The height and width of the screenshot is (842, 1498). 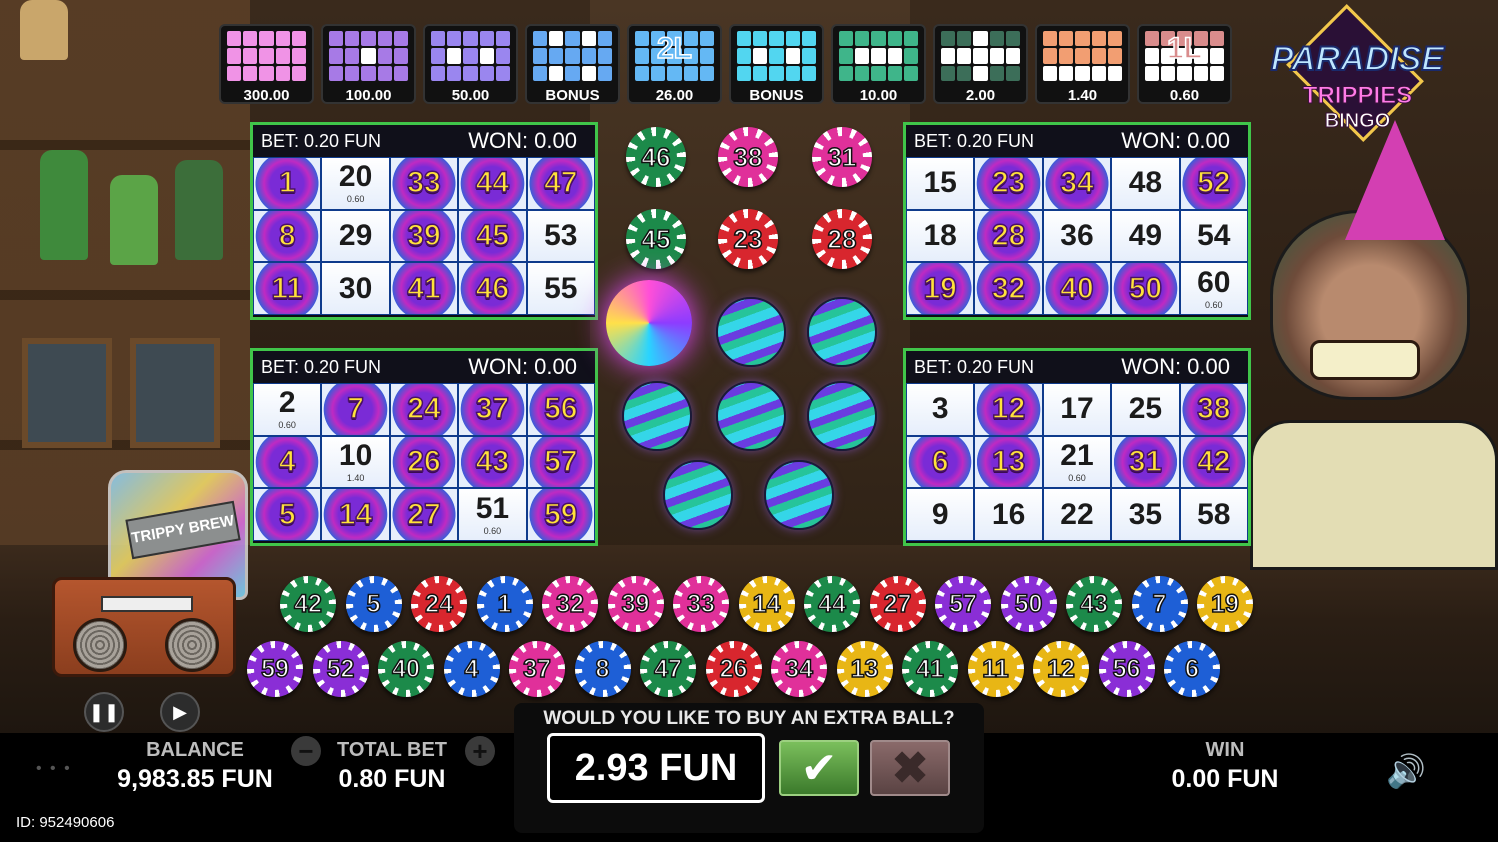 I want to click on cell-number: 2, so click(x=287, y=403).